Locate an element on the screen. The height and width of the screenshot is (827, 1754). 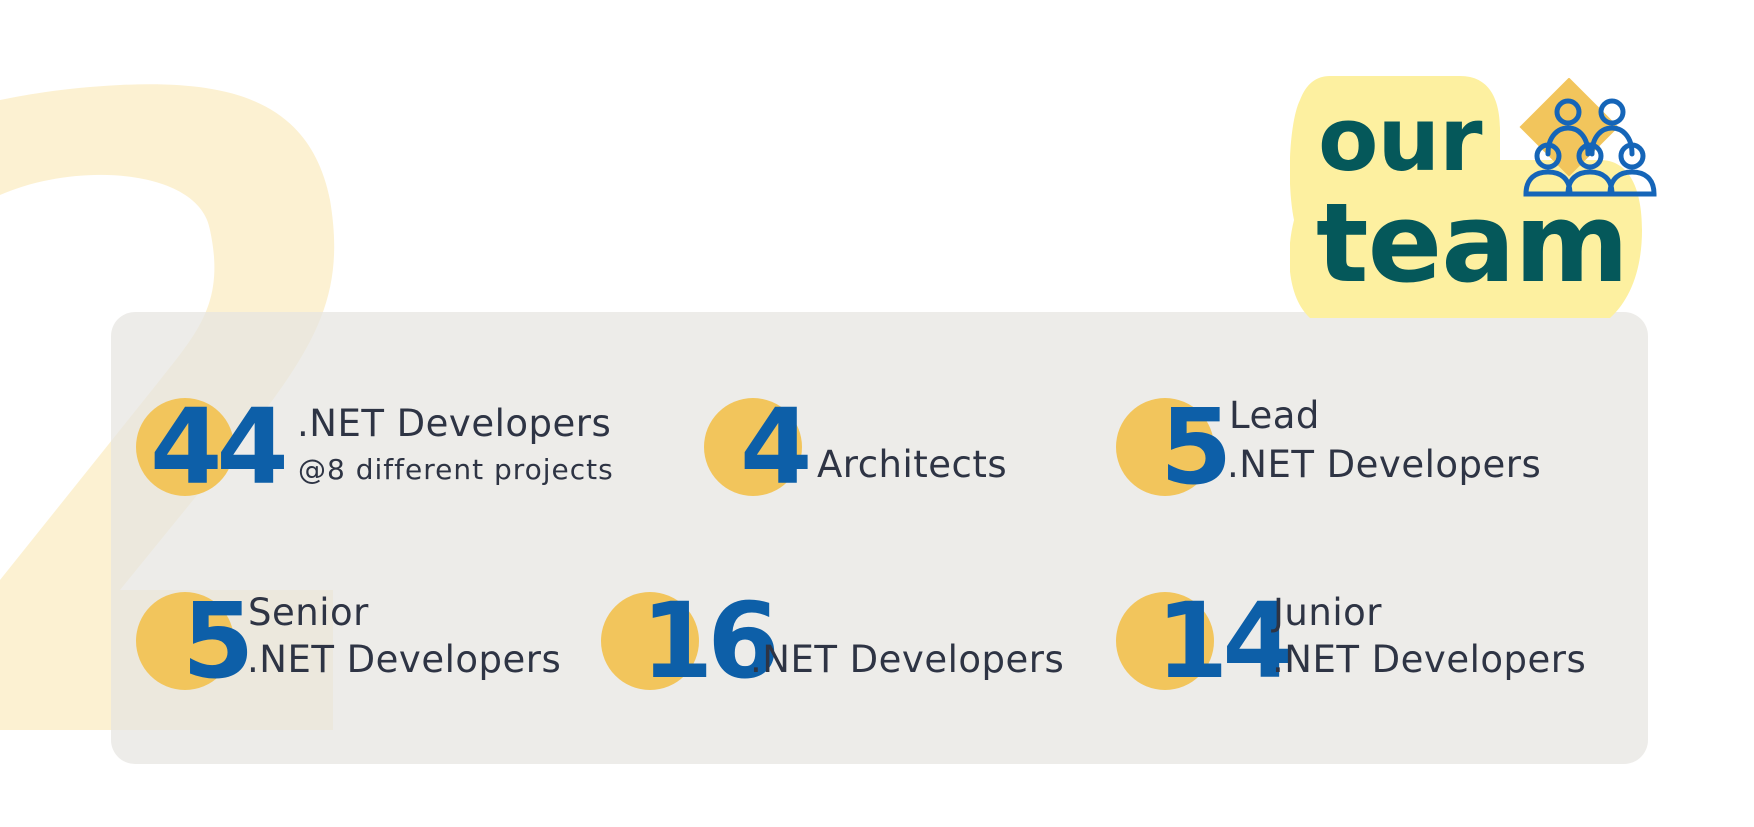
team-people-icon is located at coordinates (1588, 137).